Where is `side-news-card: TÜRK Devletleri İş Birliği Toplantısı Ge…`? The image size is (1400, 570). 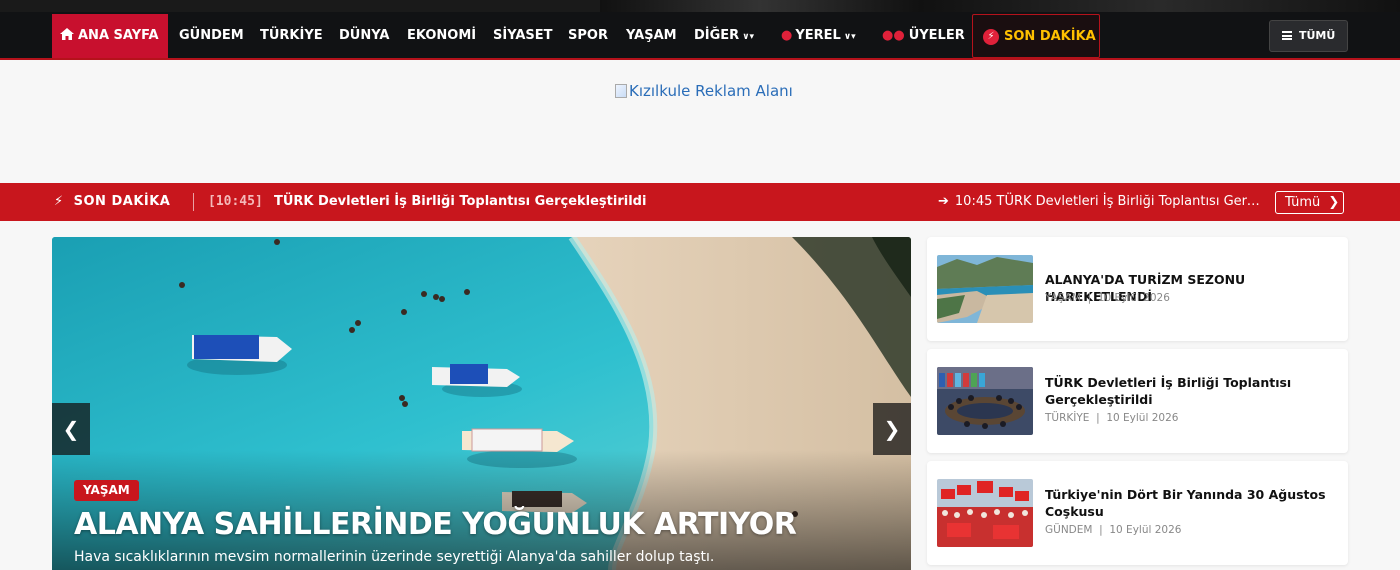 side-news-card: TÜRK Devletleri İş Birliği Toplantısı Ge… is located at coordinates (1137, 401).